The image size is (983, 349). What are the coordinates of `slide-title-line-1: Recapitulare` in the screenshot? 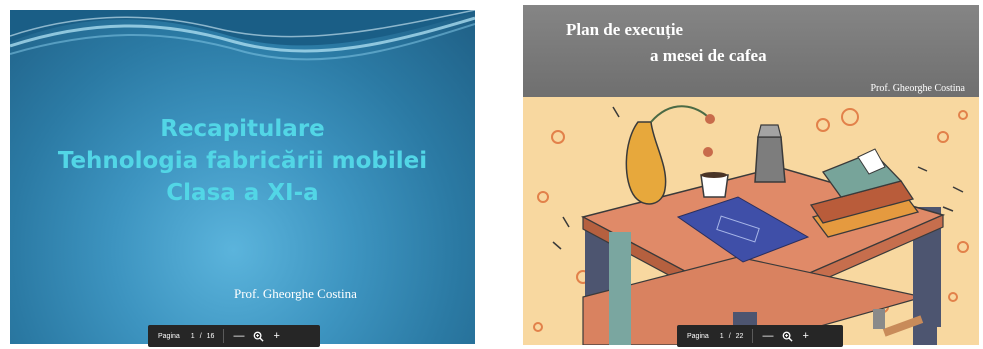 It's located at (242, 129).